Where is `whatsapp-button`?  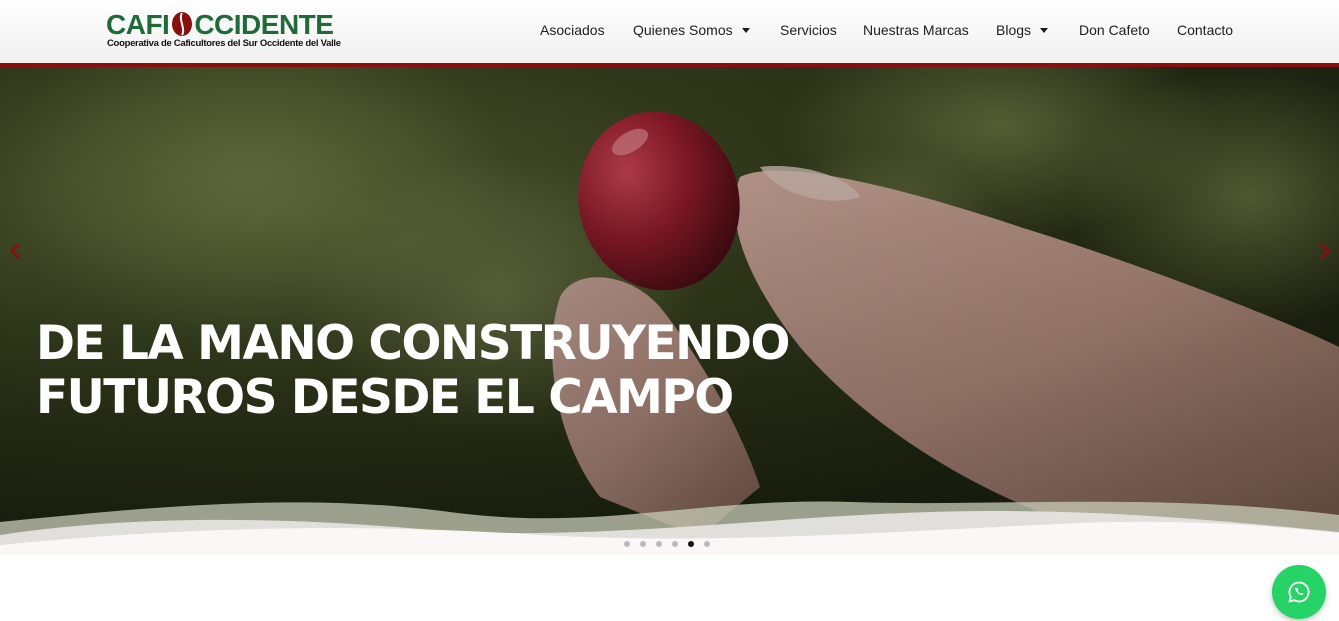
whatsapp-button is located at coordinates (1299, 592).